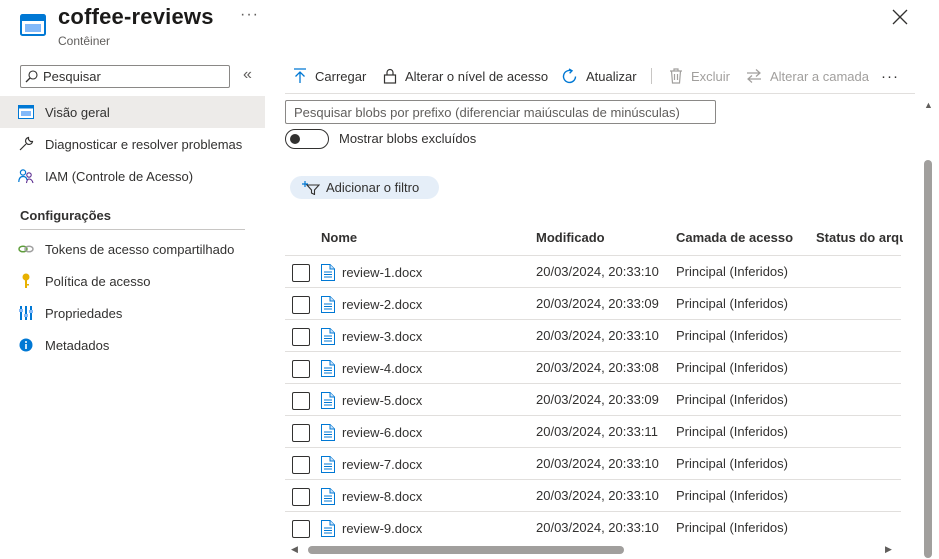  I want to click on close-icon, so click(900, 17).